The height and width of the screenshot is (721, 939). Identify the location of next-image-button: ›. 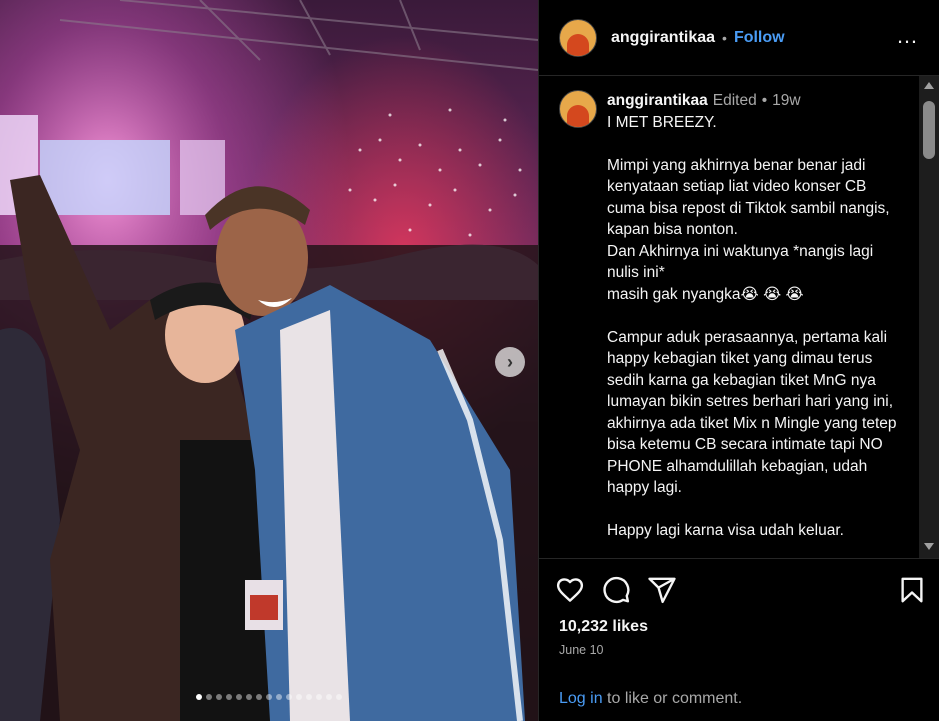
(510, 362).